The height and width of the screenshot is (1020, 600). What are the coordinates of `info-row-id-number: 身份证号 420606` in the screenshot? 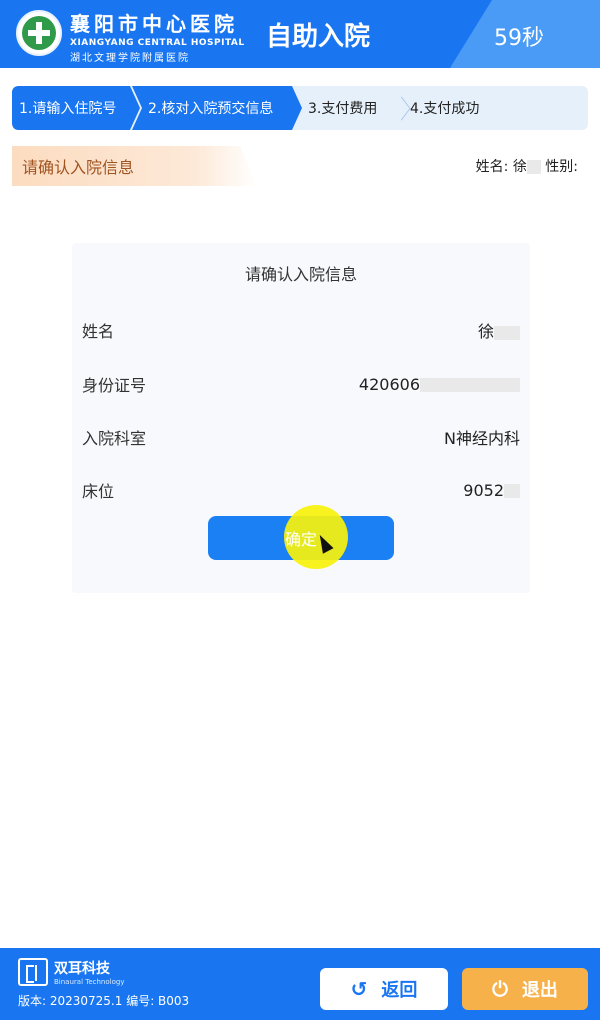 It's located at (301, 384).